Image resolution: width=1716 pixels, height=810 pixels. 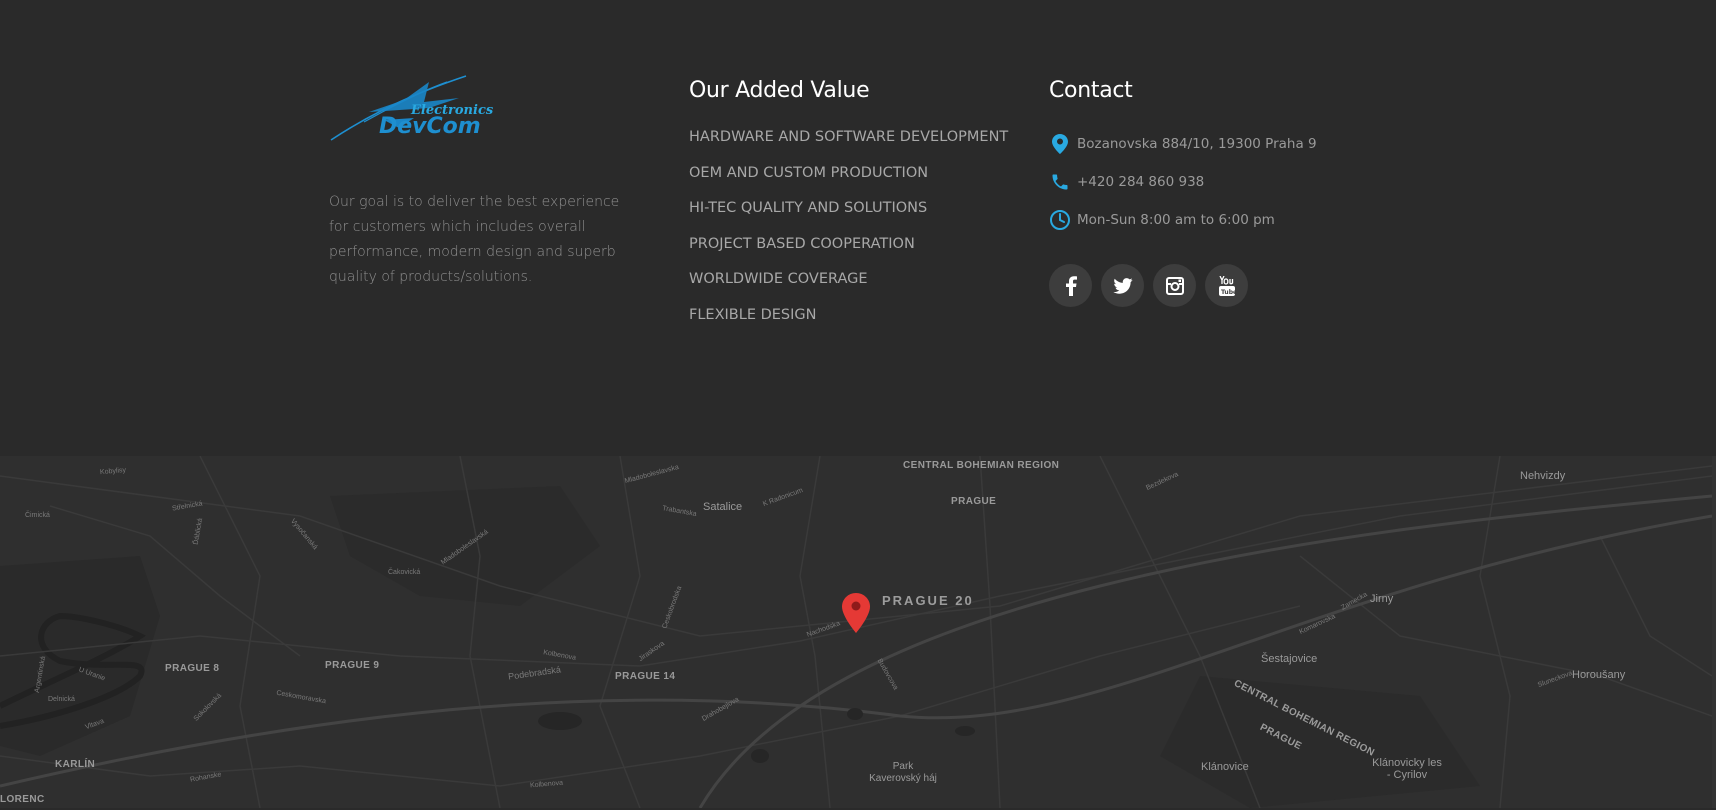 I want to click on value-link-hitec: HI-TEC QUALITY AND SOLUTIONS, so click(x=854, y=214).